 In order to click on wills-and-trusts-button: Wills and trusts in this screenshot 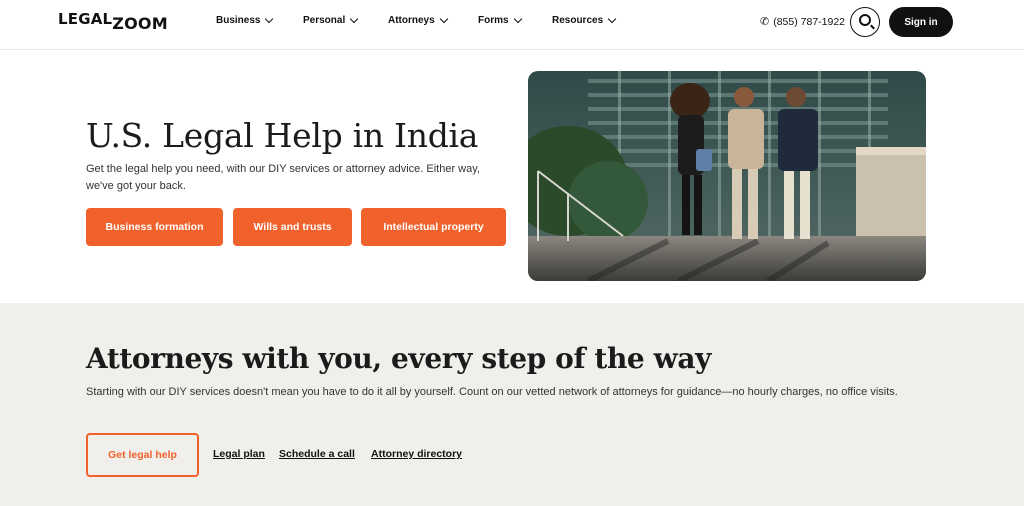, I will do `click(292, 227)`.